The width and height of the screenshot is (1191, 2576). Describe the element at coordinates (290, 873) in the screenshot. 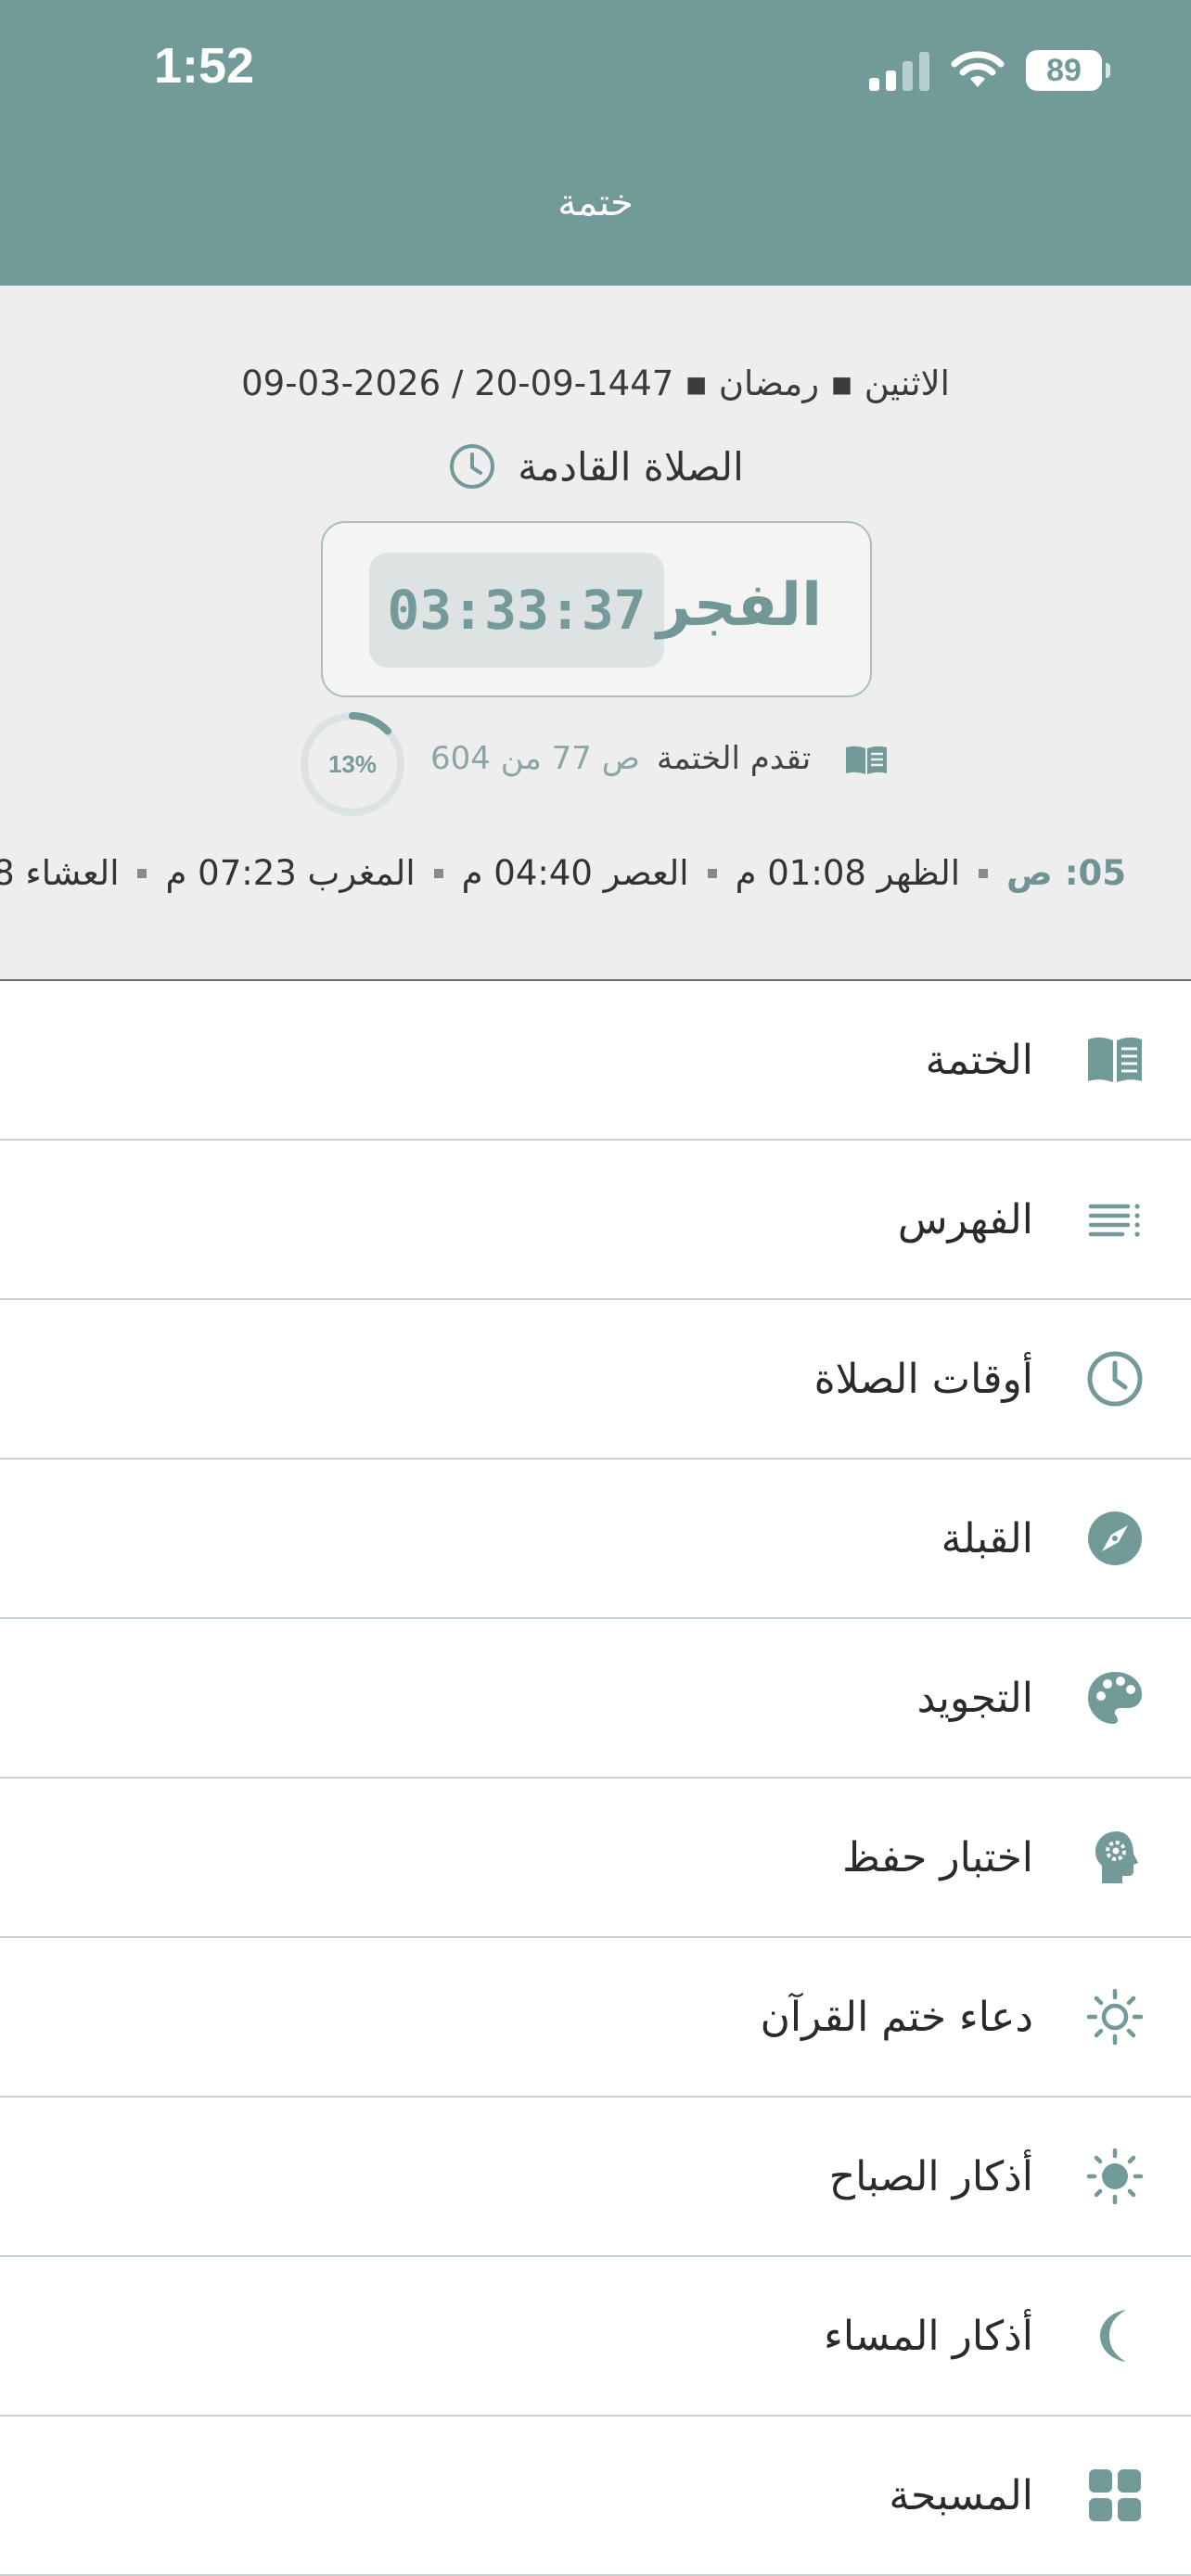

I see `prayer-time-item: المغرب 07:23 م` at that location.